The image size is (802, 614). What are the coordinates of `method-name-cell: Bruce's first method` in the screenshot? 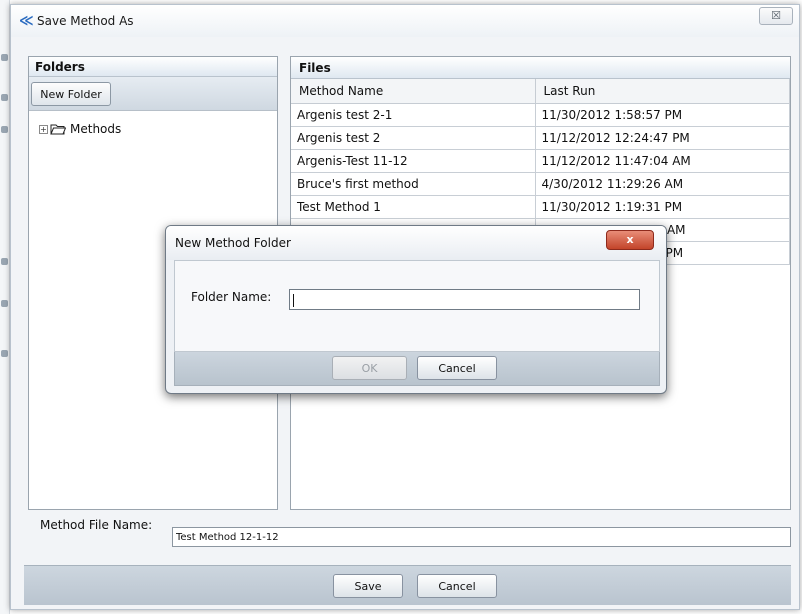 It's located at (413, 184).